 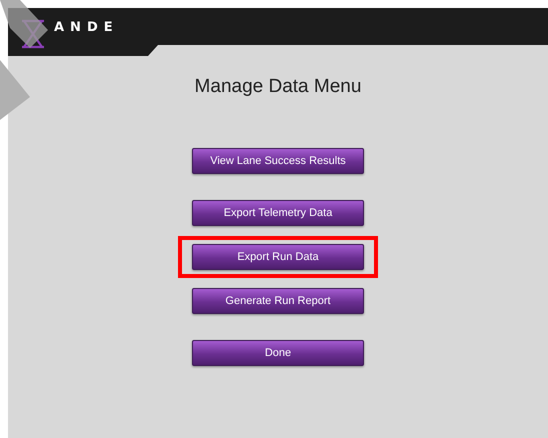 I want to click on page-title: Manage Data Menu, so click(x=278, y=87).